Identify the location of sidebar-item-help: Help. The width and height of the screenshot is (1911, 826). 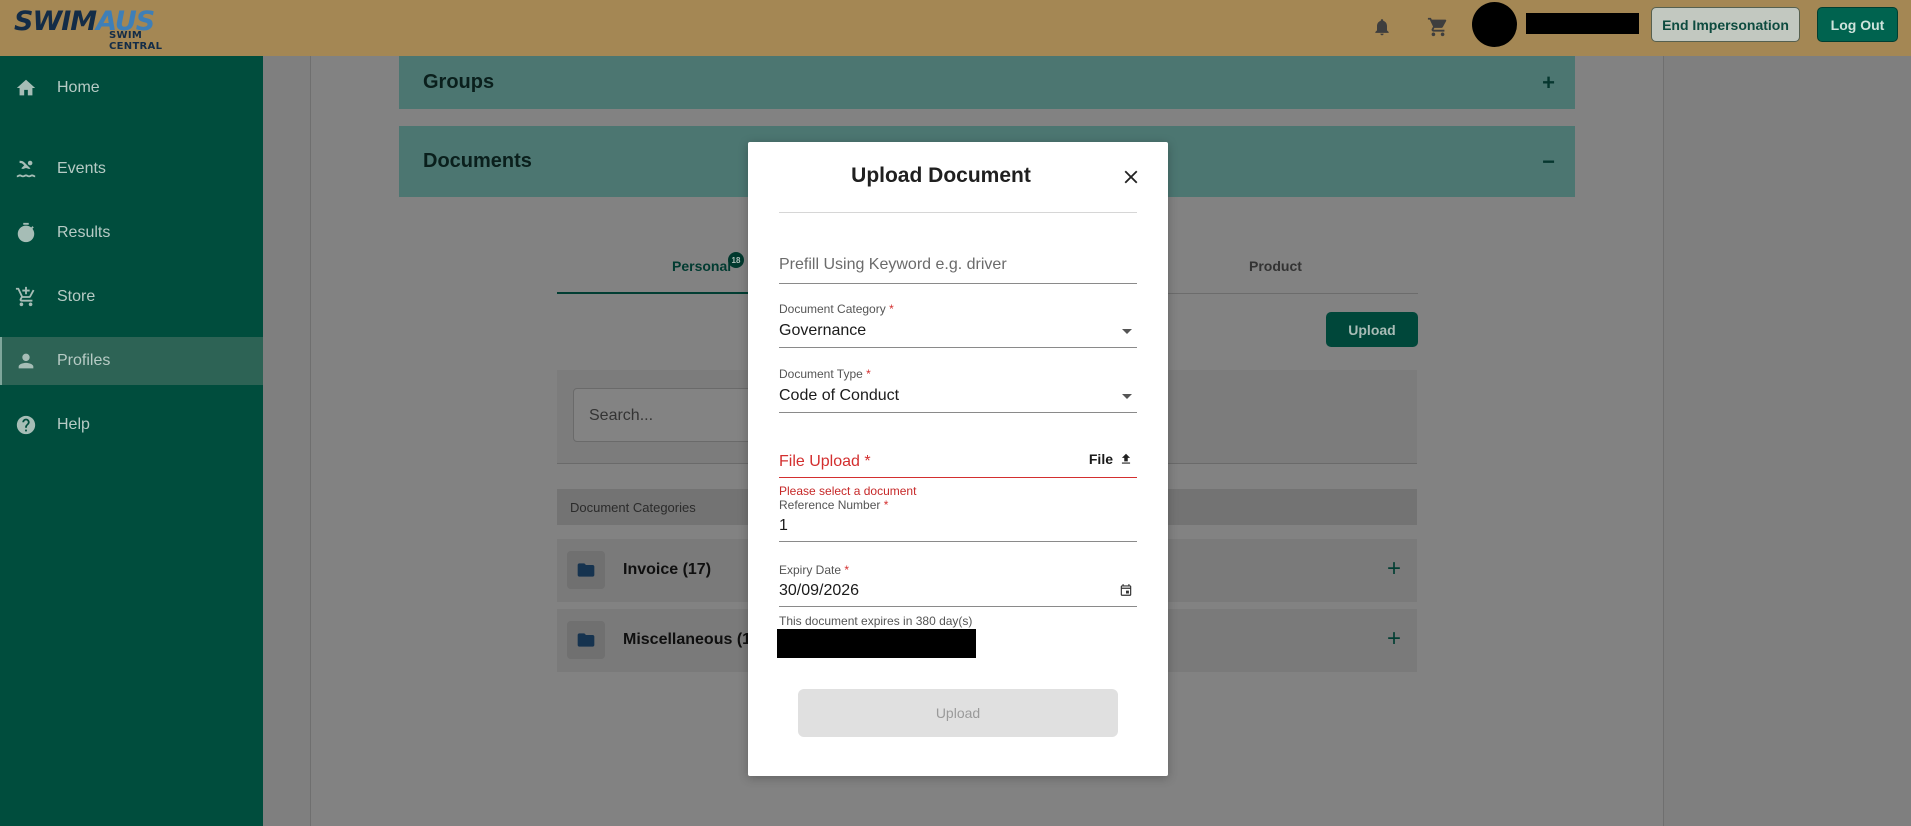
(131, 425).